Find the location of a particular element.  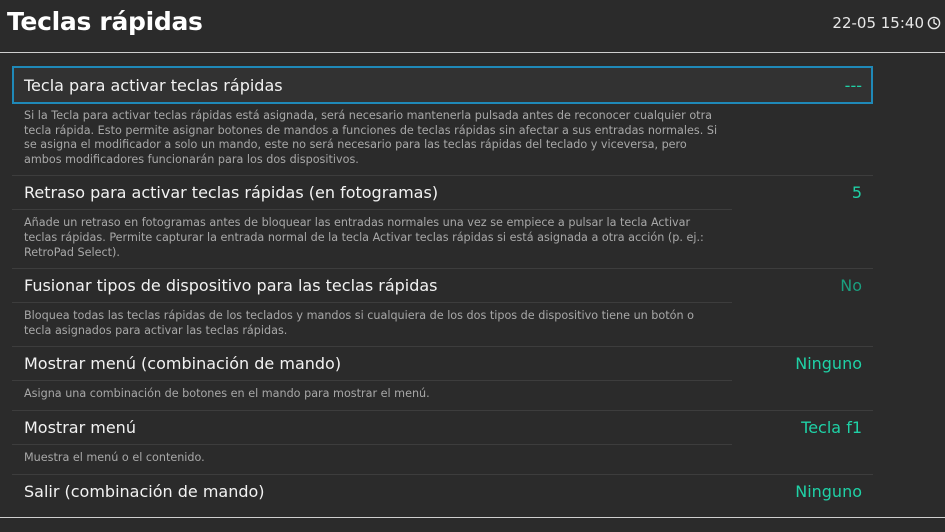

setting-quit-combo: Salir (combinación de mando) Ninguno is located at coordinates (442, 490).